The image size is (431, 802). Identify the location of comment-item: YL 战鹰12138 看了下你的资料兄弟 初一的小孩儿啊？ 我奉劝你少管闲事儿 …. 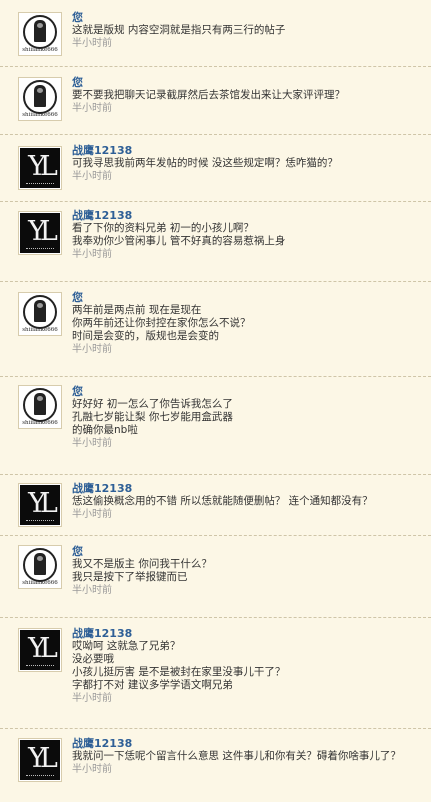
(215, 242).